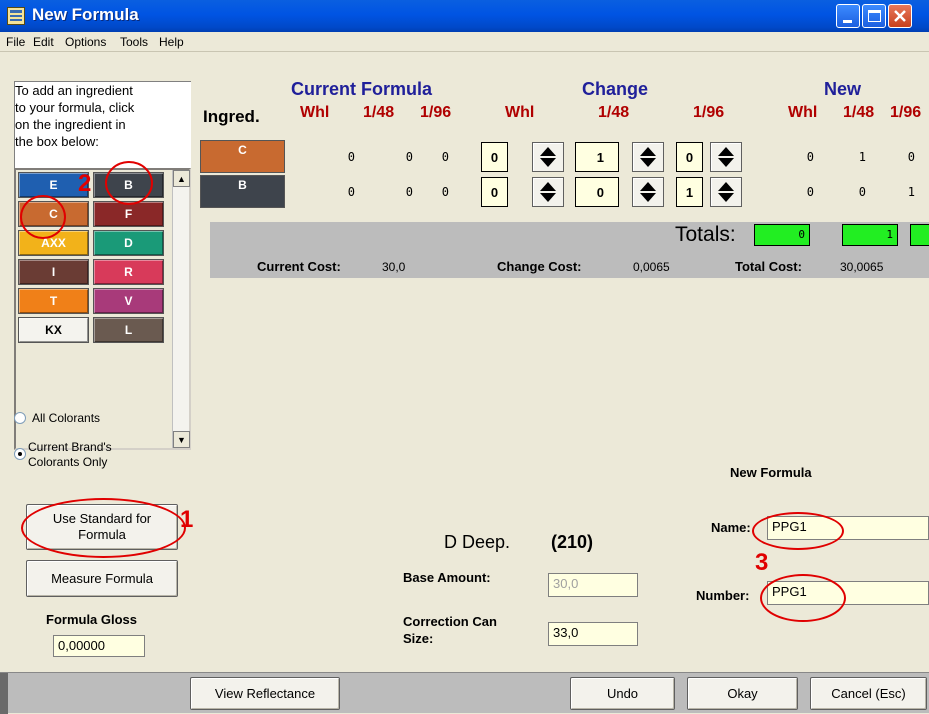 The width and height of the screenshot is (929, 714). What do you see at coordinates (181, 439) in the screenshot?
I see `scroll-down-button: ▼` at bounding box center [181, 439].